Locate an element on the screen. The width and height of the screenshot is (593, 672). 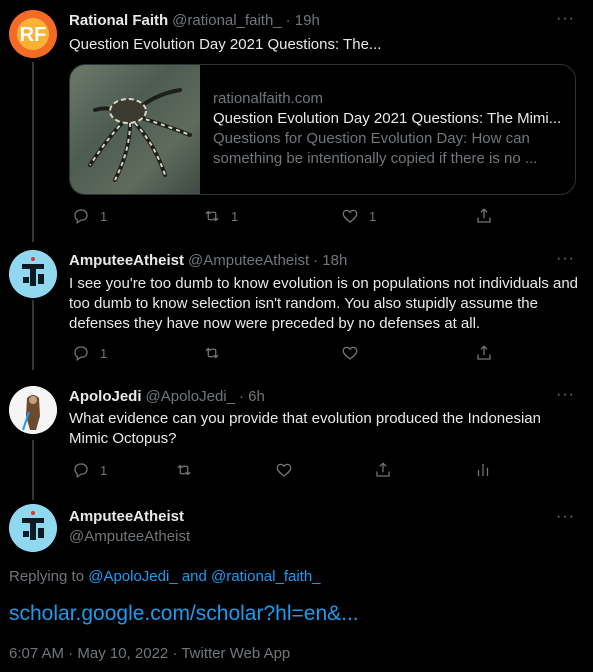
avatar: RF is located at coordinates (33, 34).